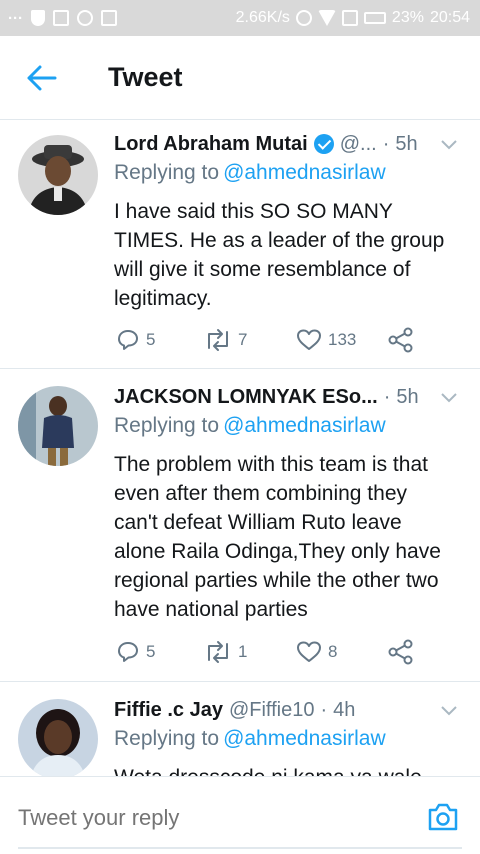 Image resolution: width=480 pixels, height=854 pixels. Describe the element at coordinates (349, 18) in the screenshot. I see `sim-icon` at that location.